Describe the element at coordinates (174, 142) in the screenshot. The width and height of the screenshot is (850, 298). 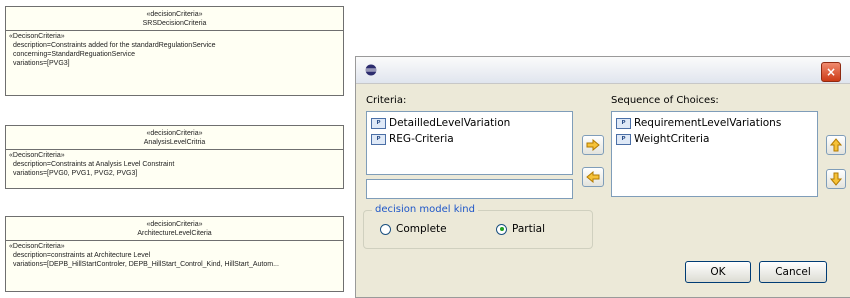
I see `class-name: AnalysisLevelCritria` at that location.